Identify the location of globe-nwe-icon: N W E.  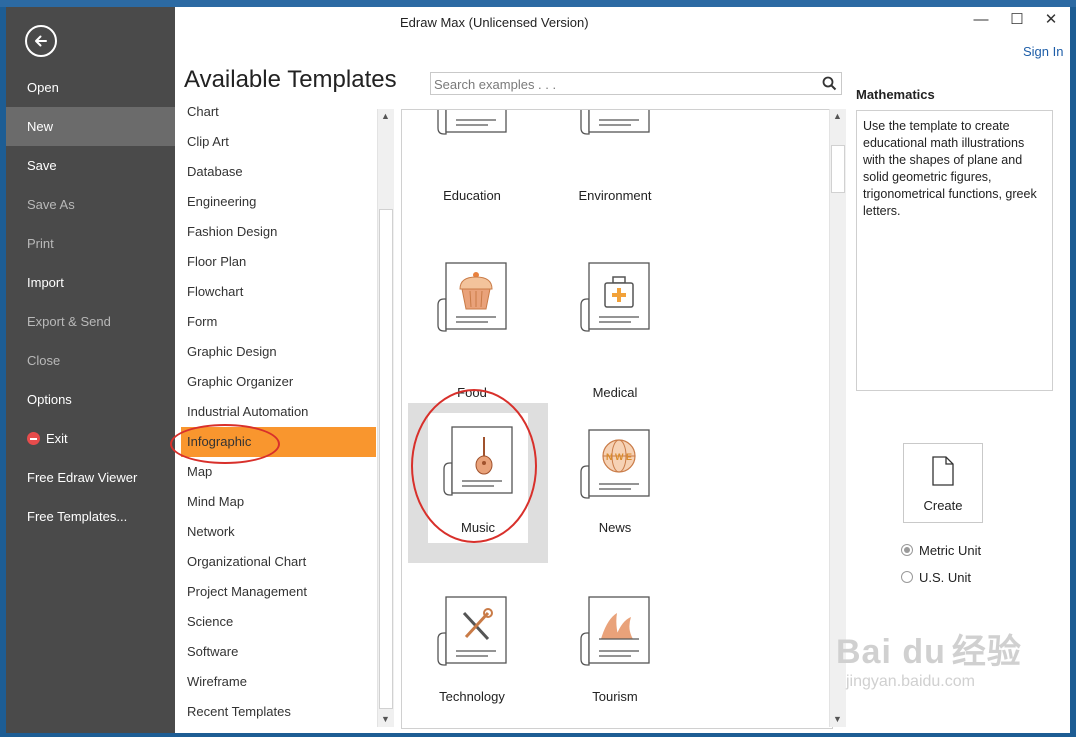
(615, 464).